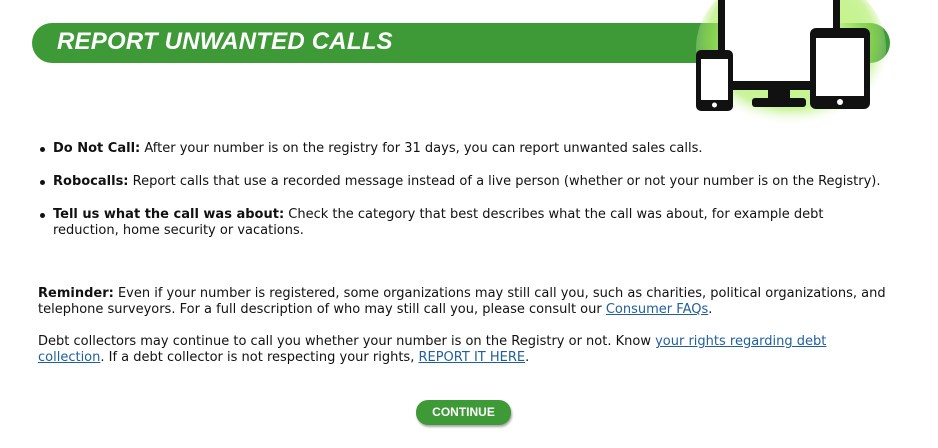 The height and width of the screenshot is (448, 938). Describe the element at coordinates (97, 148) in the screenshot. I see `bullet-label: Do Not Call:` at that location.